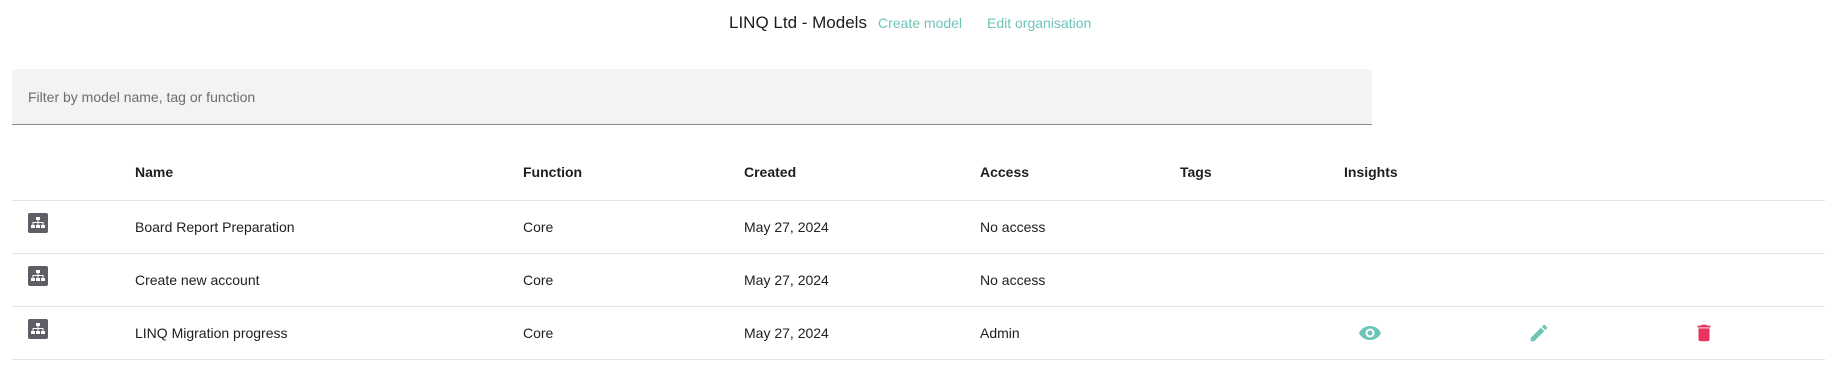 This screenshot has width=1841, height=366. I want to click on edit-icon, so click(1539, 333).